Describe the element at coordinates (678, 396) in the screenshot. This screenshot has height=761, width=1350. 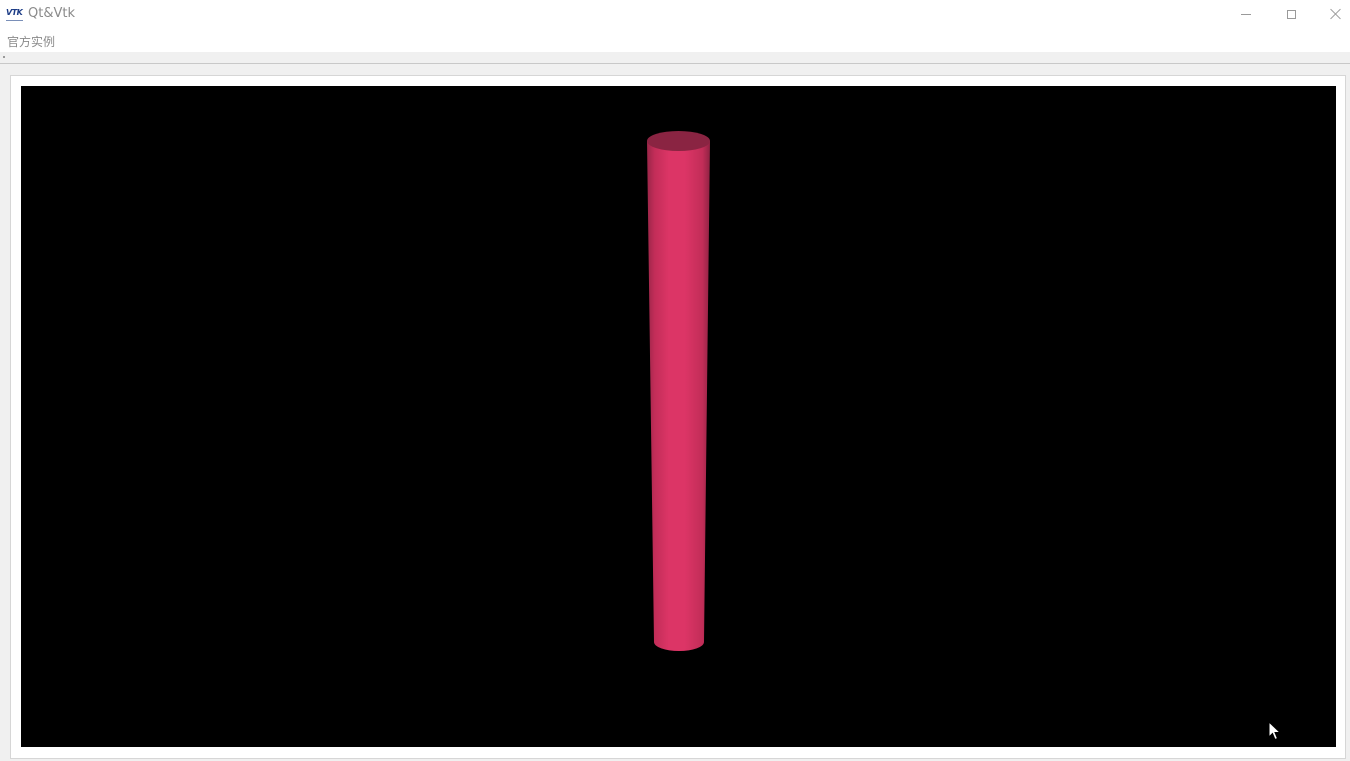
I see `cylinder-body` at that location.